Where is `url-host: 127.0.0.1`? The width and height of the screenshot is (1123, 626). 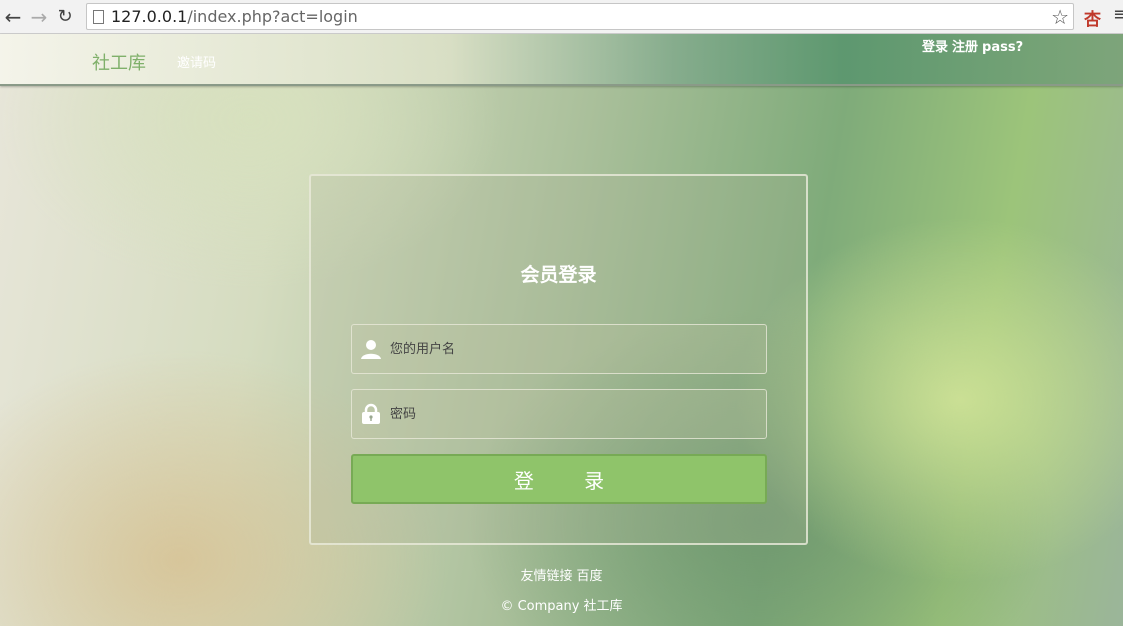 url-host: 127.0.0.1 is located at coordinates (149, 16).